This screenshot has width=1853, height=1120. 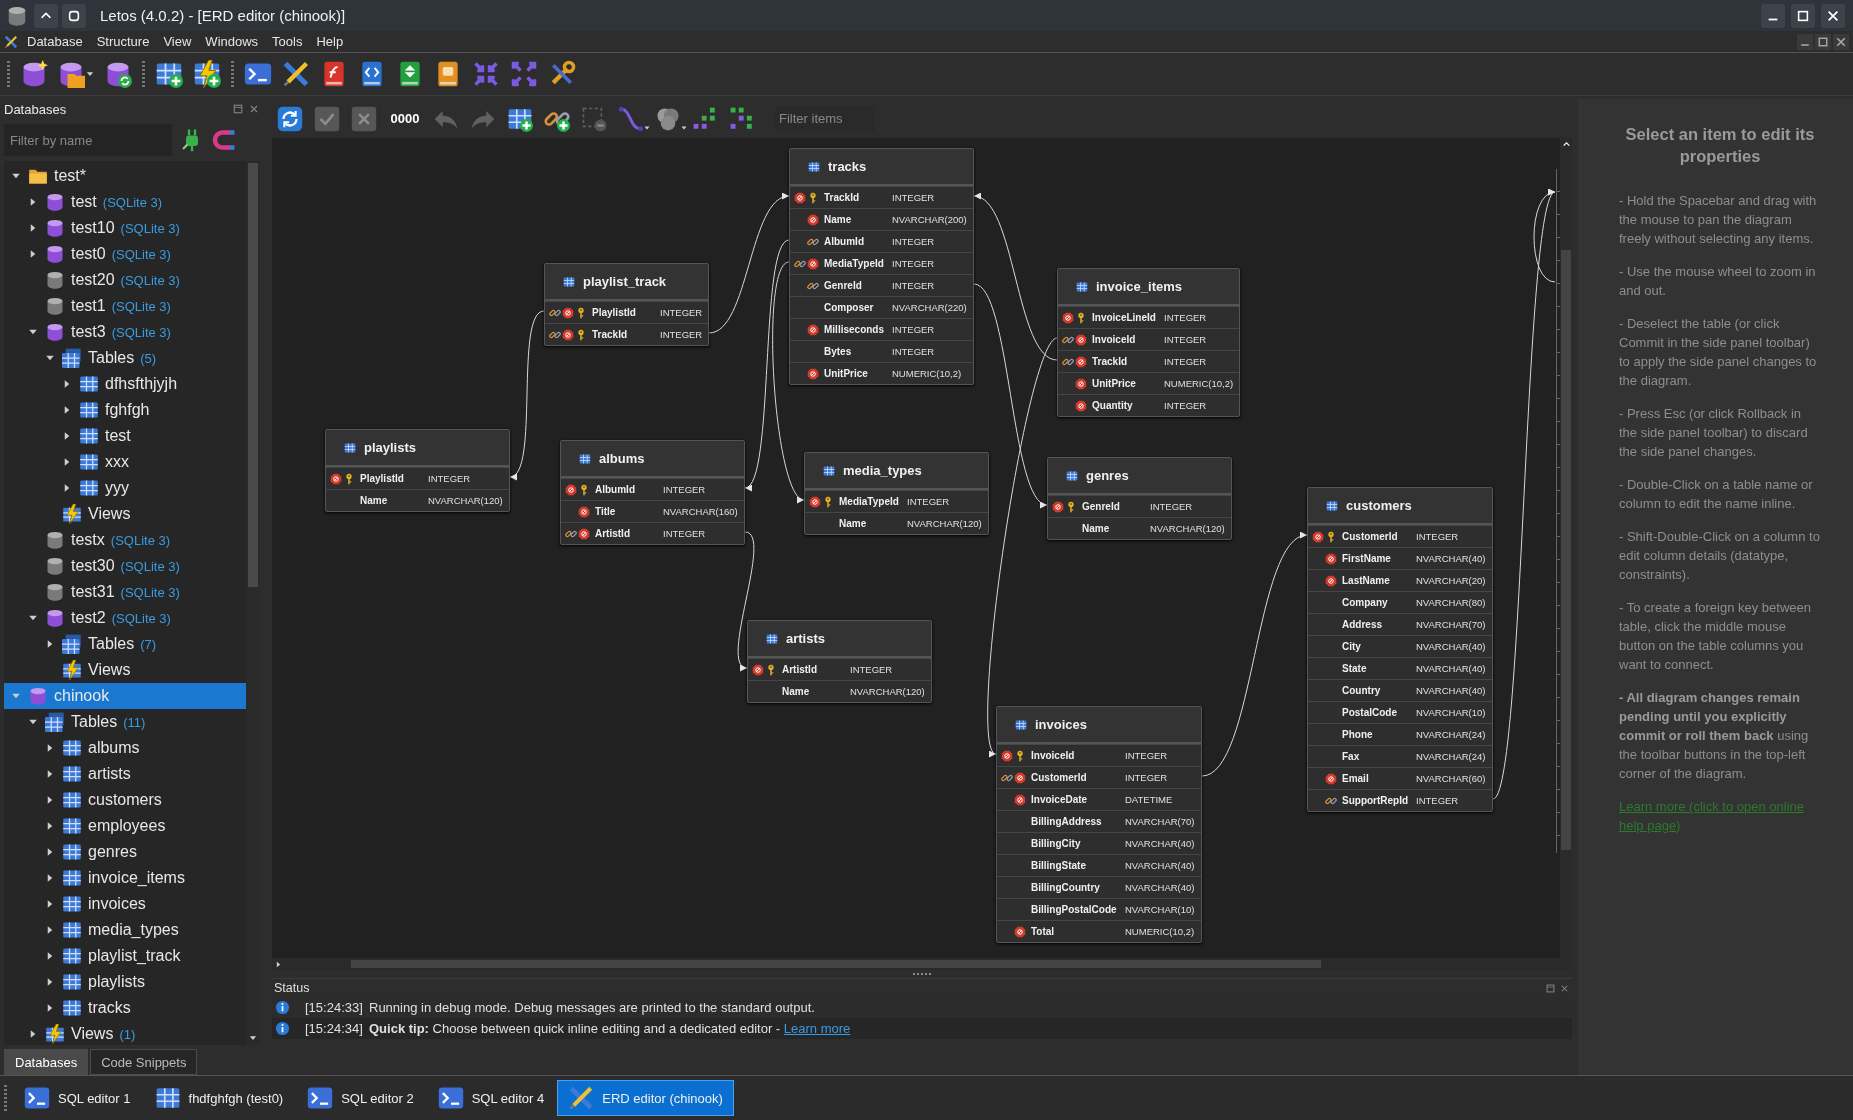 What do you see at coordinates (1400, 506) in the screenshot?
I see `table-header: customers` at bounding box center [1400, 506].